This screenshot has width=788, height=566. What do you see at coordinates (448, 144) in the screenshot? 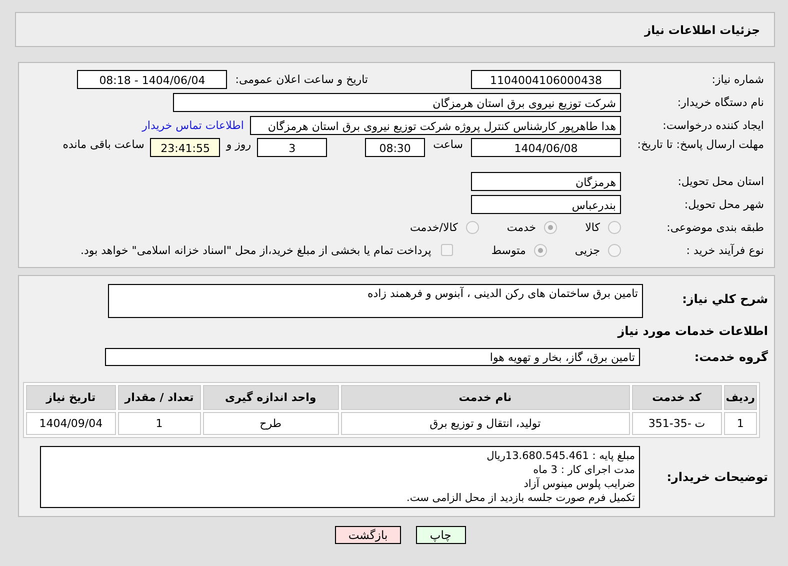
I see `time-label: ساعت` at bounding box center [448, 144].